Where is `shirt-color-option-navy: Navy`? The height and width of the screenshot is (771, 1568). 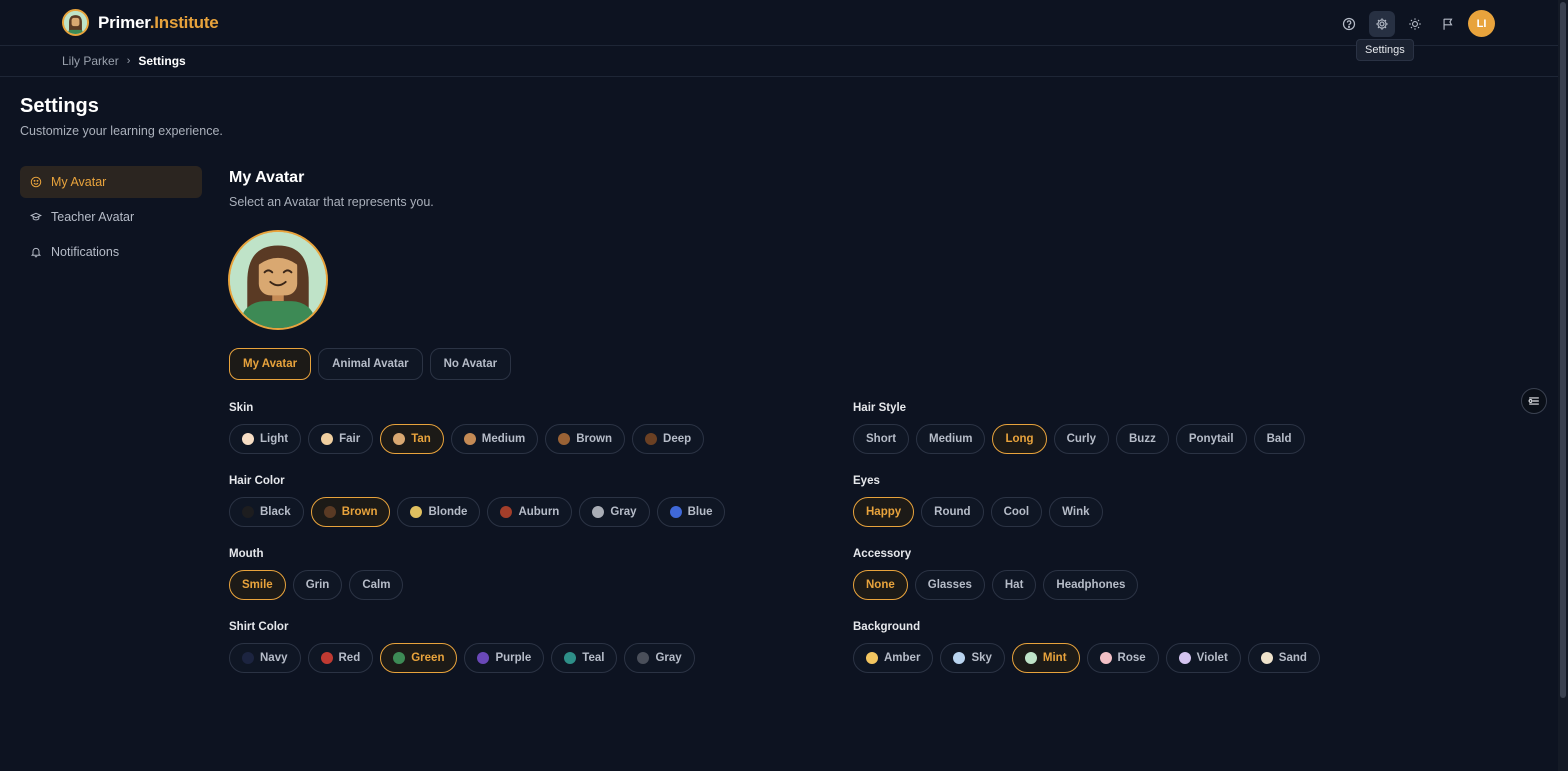 shirt-color-option-navy: Navy is located at coordinates (265, 658).